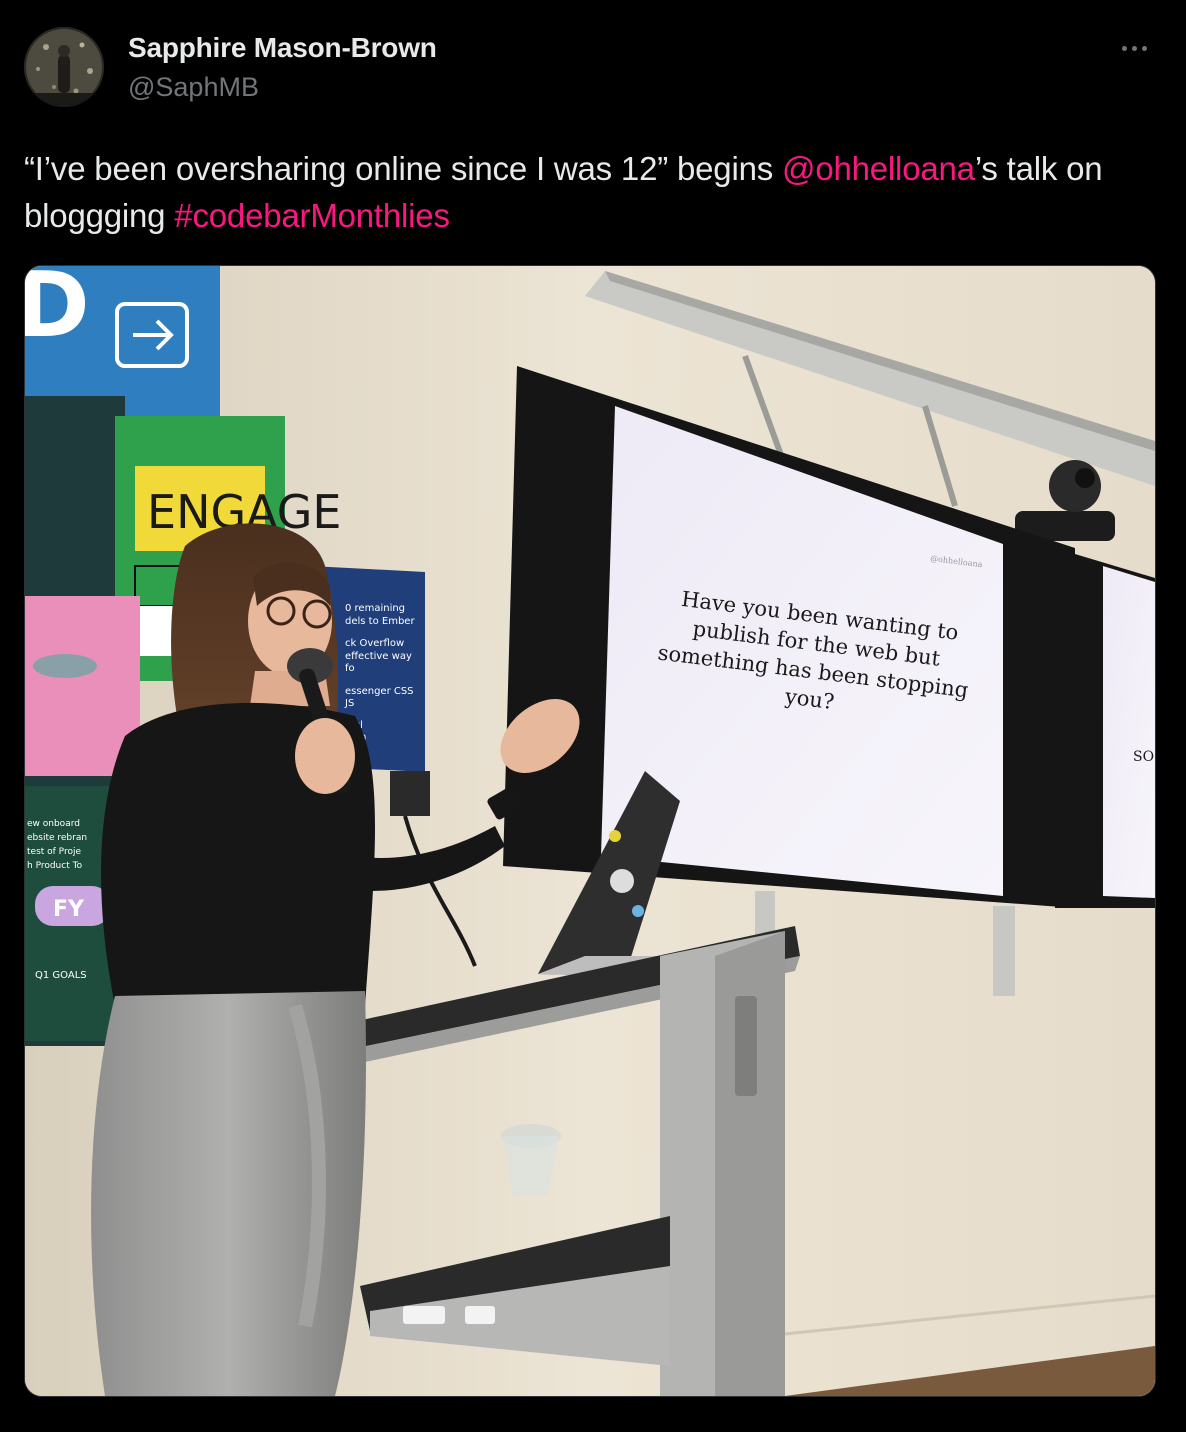 This screenshot has height=1432, width=1186. What do you see at coordinates (380, 621) in the screenshot?
I see `svg-text: dels to Ember` at bounding box center [380, 621].